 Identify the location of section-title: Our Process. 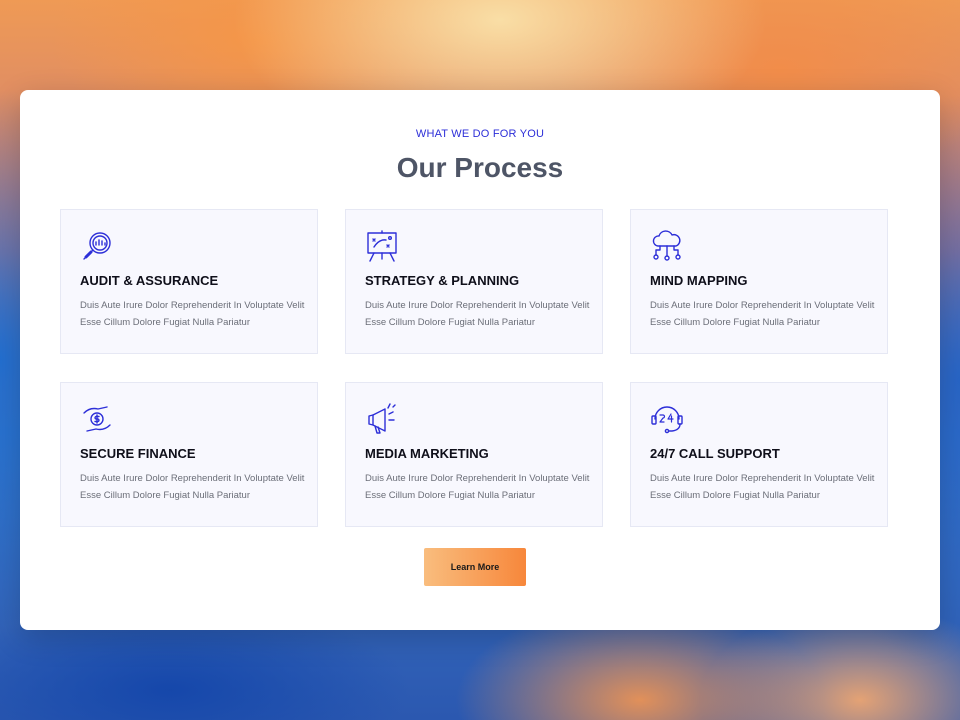
(480, 167).